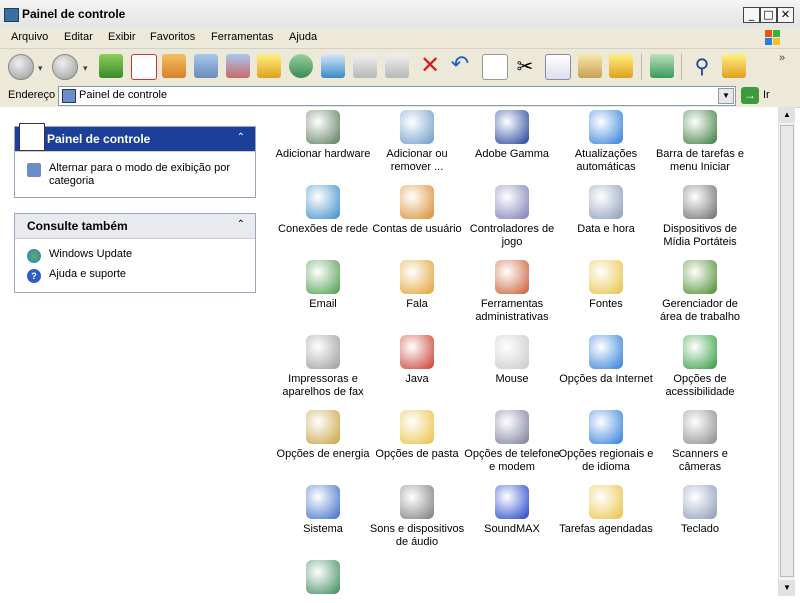  What do you see at coordinates (303, 37) in the screenshot?
I see `menu-ajuda: Ajuda` at bounding box center [303, 37].